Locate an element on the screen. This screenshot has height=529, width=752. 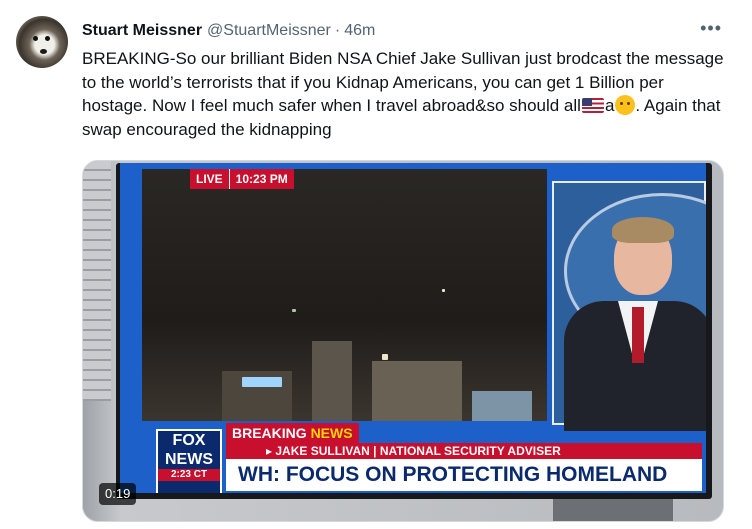
video-vent is located at coordinates (97, 281).